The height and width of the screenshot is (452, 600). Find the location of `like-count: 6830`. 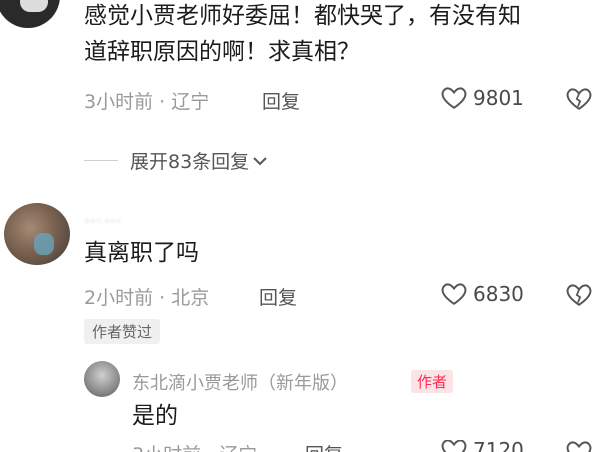

like-count: 6830 is located at coordinates (498, 294).